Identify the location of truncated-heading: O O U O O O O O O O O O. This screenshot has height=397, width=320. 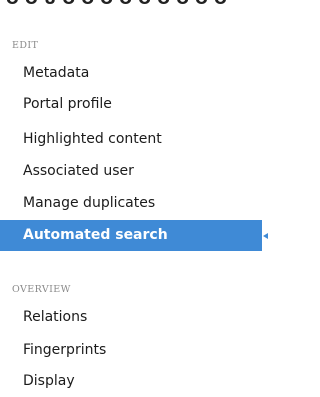
(137, 4).